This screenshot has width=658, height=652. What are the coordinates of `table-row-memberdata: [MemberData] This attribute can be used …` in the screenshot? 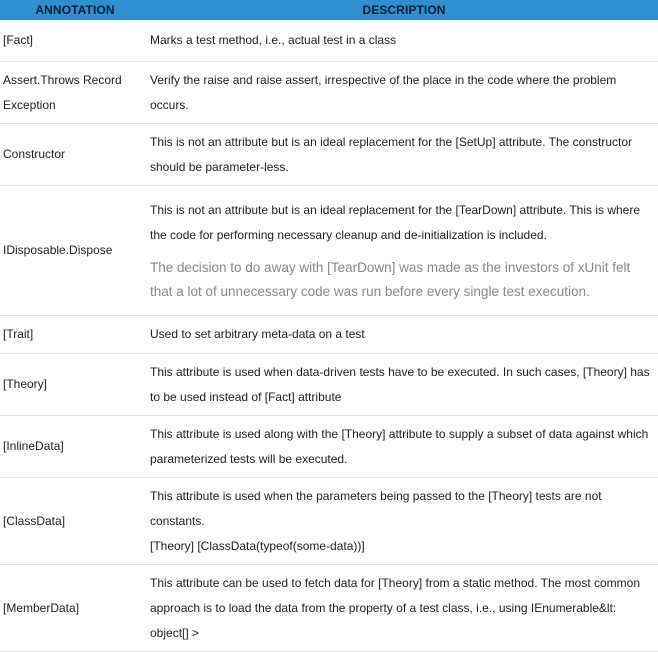 It's located at (329, 608).